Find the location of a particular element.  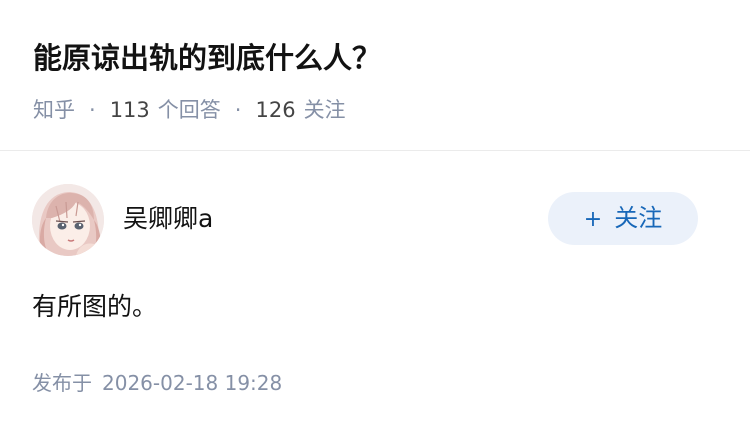

question-meta: 知乎 · 113 个回答 · 126 关注 is located at coordinates (189, 110).